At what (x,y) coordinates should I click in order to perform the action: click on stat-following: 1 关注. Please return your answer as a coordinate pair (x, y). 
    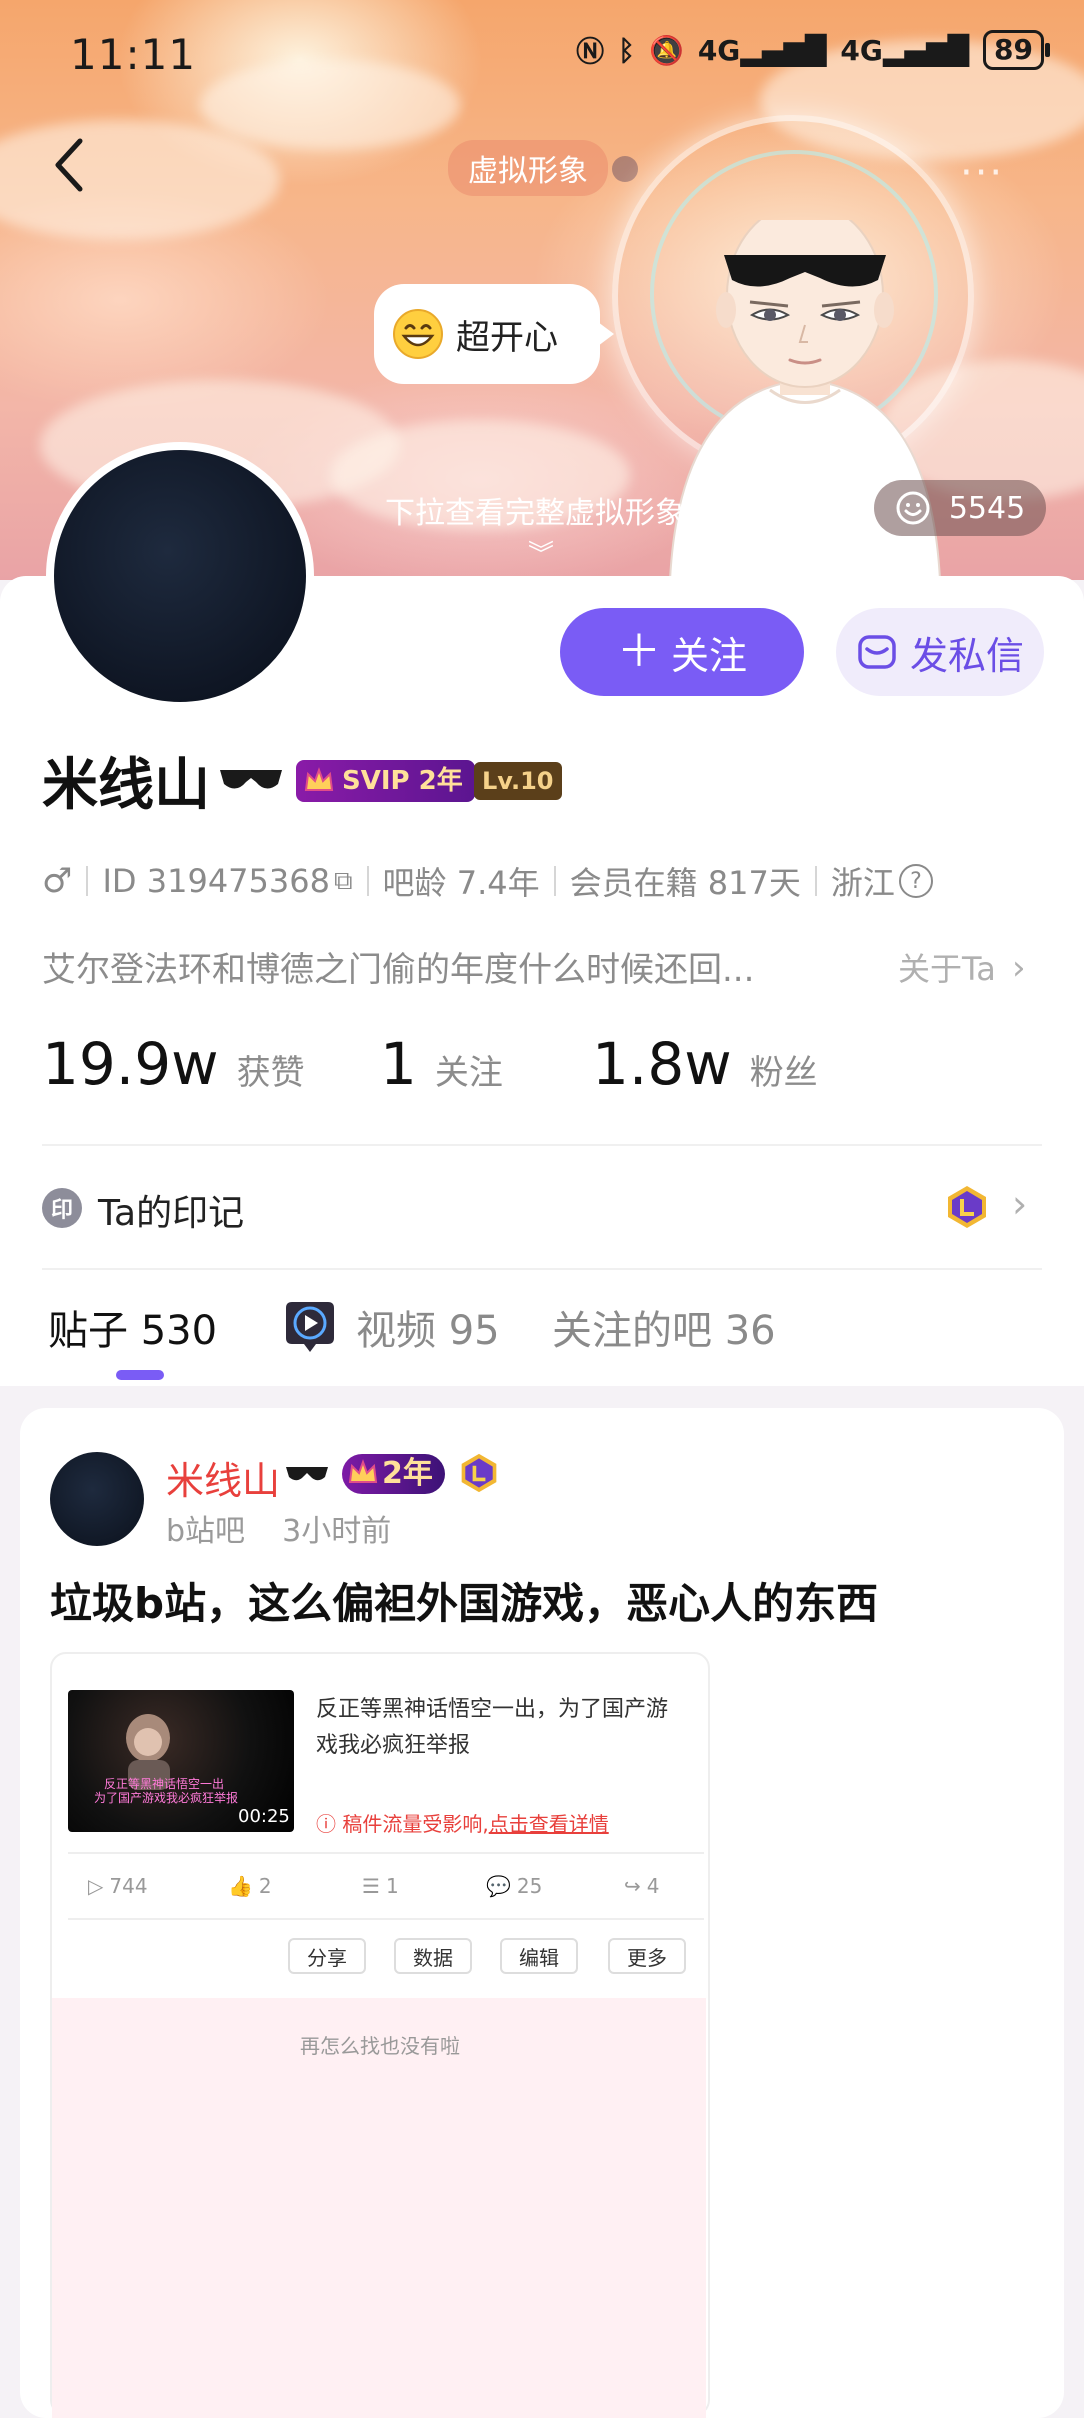
    Looking at the image, I should click on (441, 1064).